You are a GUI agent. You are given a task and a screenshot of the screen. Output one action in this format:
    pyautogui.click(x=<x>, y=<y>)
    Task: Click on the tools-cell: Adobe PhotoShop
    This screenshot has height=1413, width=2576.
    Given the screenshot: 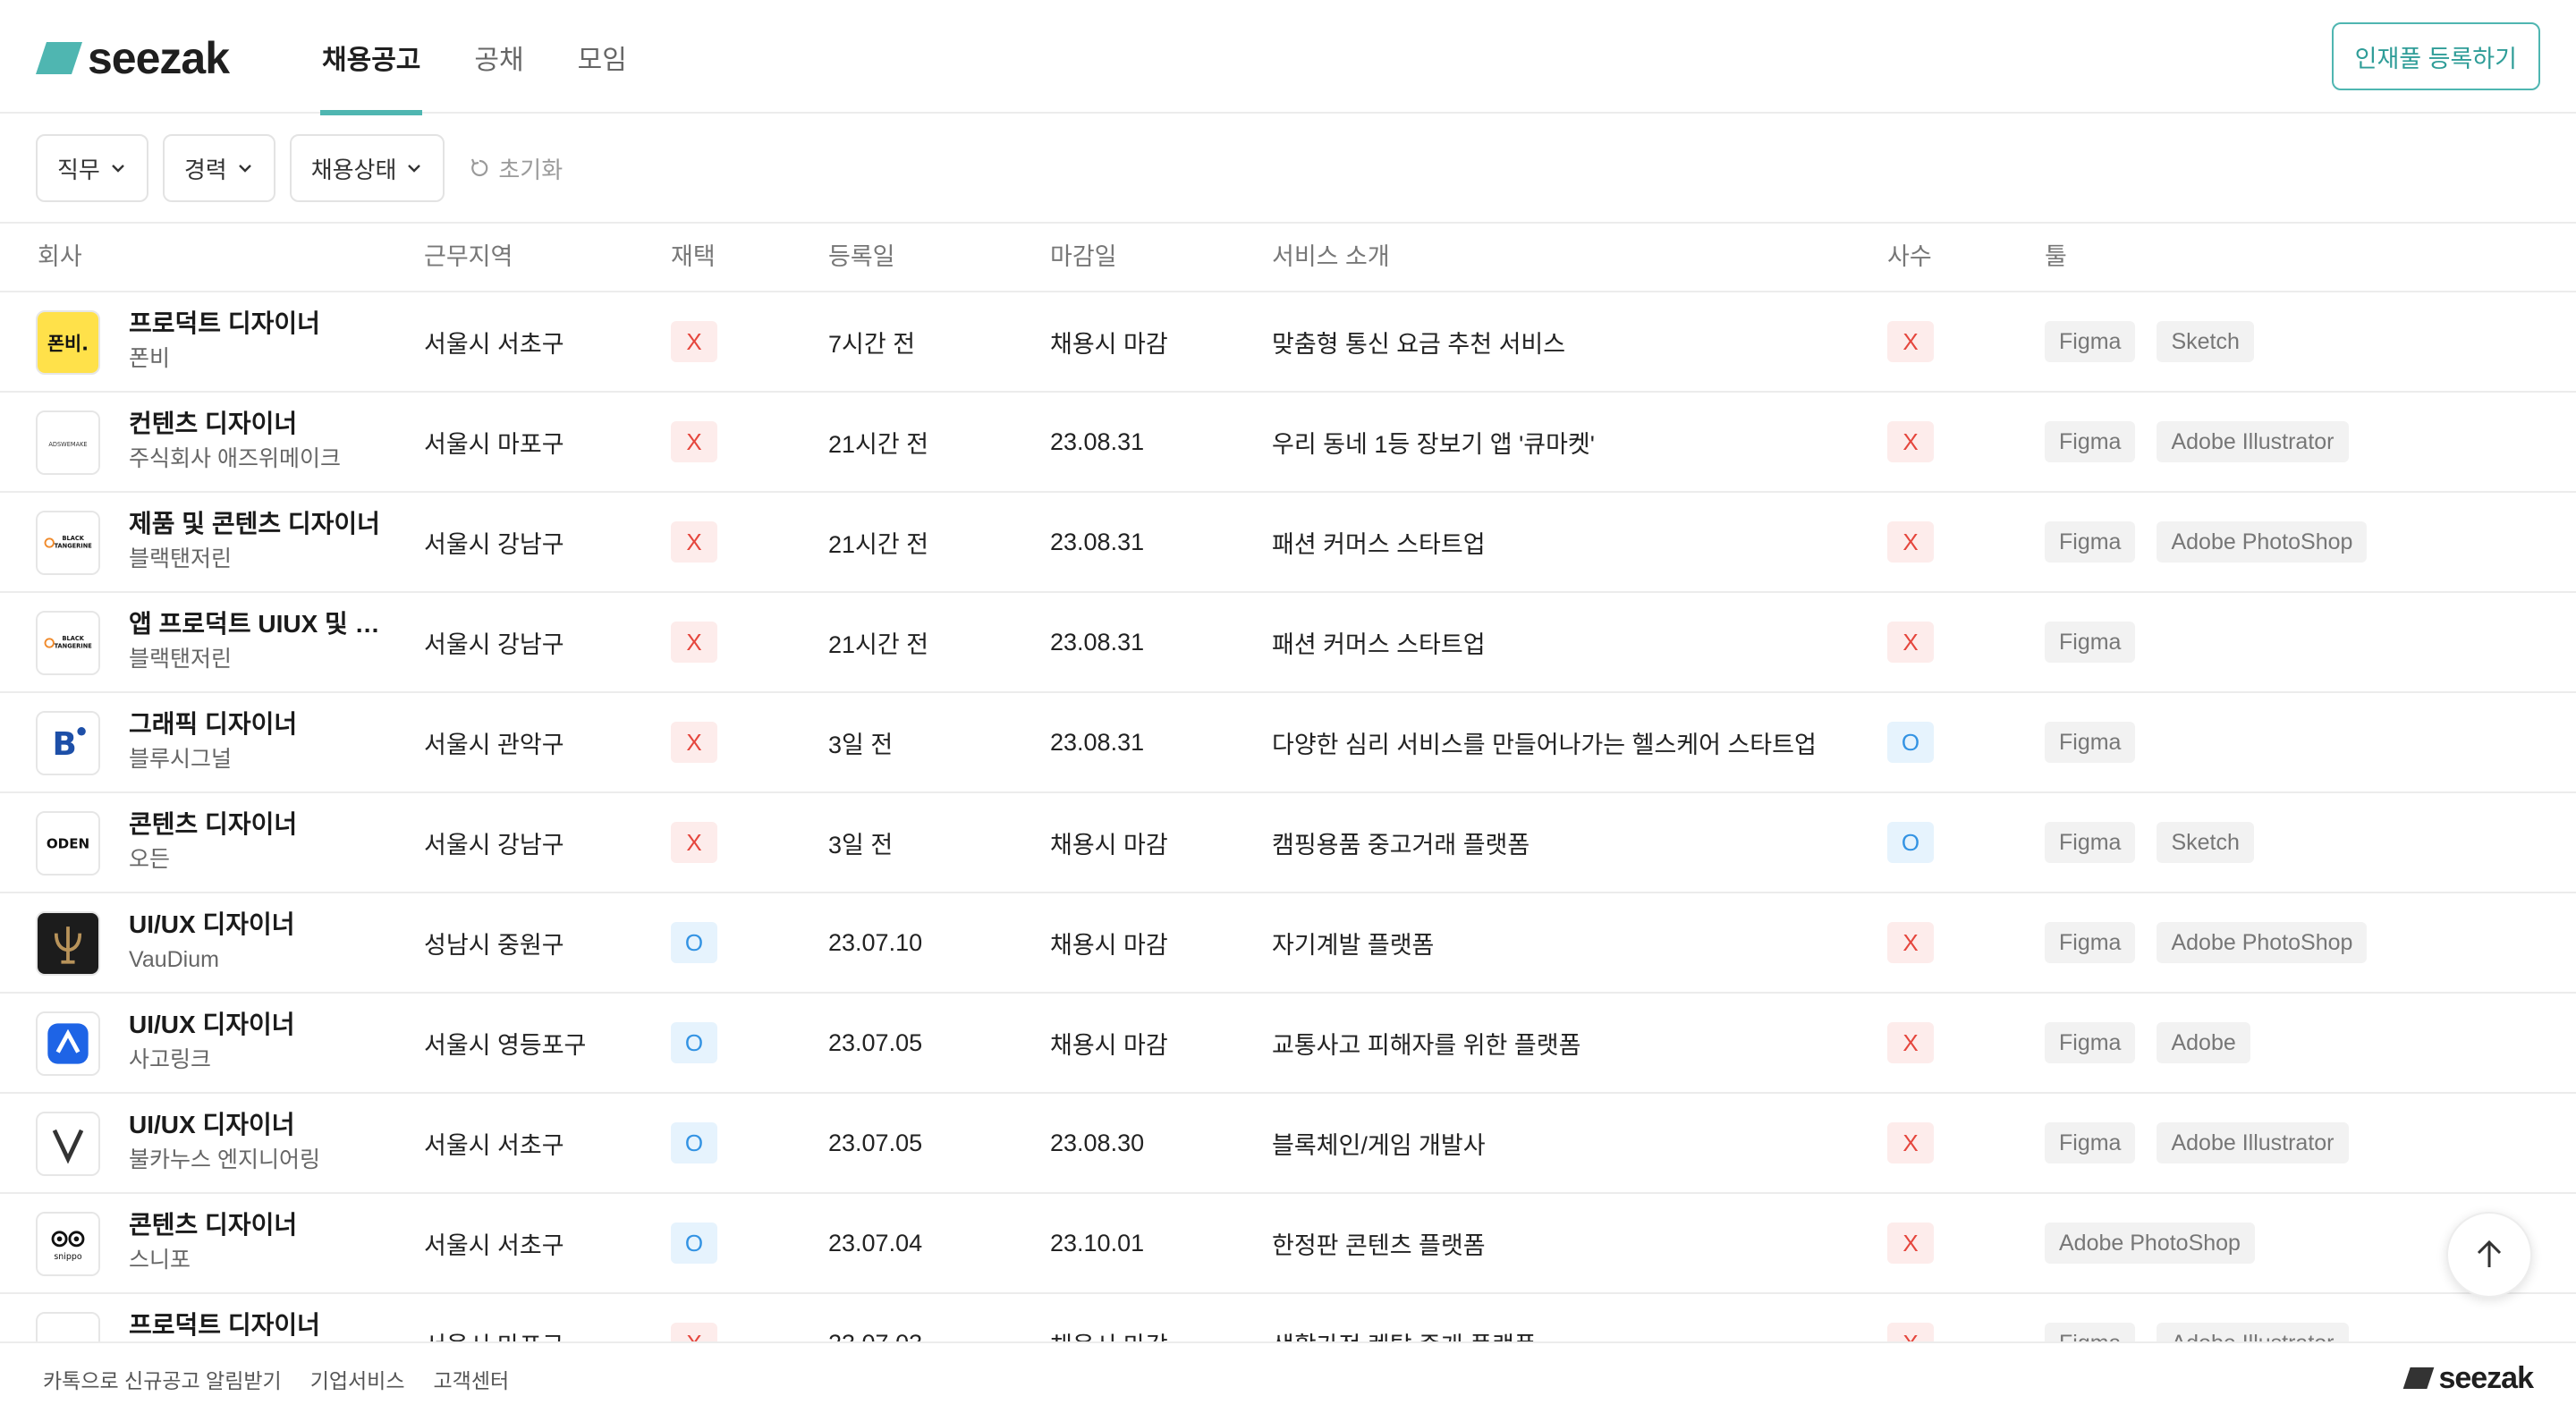 What is the action you would take?
    pyautogui.click(x=2150, y=1243)
    